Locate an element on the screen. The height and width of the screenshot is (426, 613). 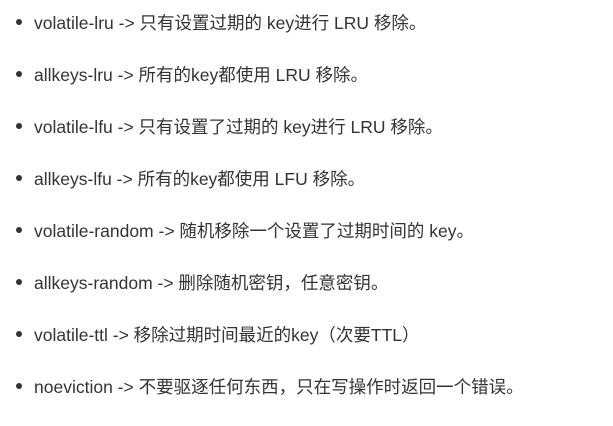
list-item: noeviction -> 不要驱逐任何东西，只在写操作时返回一个错误。 is located at coordinates (262, 386).